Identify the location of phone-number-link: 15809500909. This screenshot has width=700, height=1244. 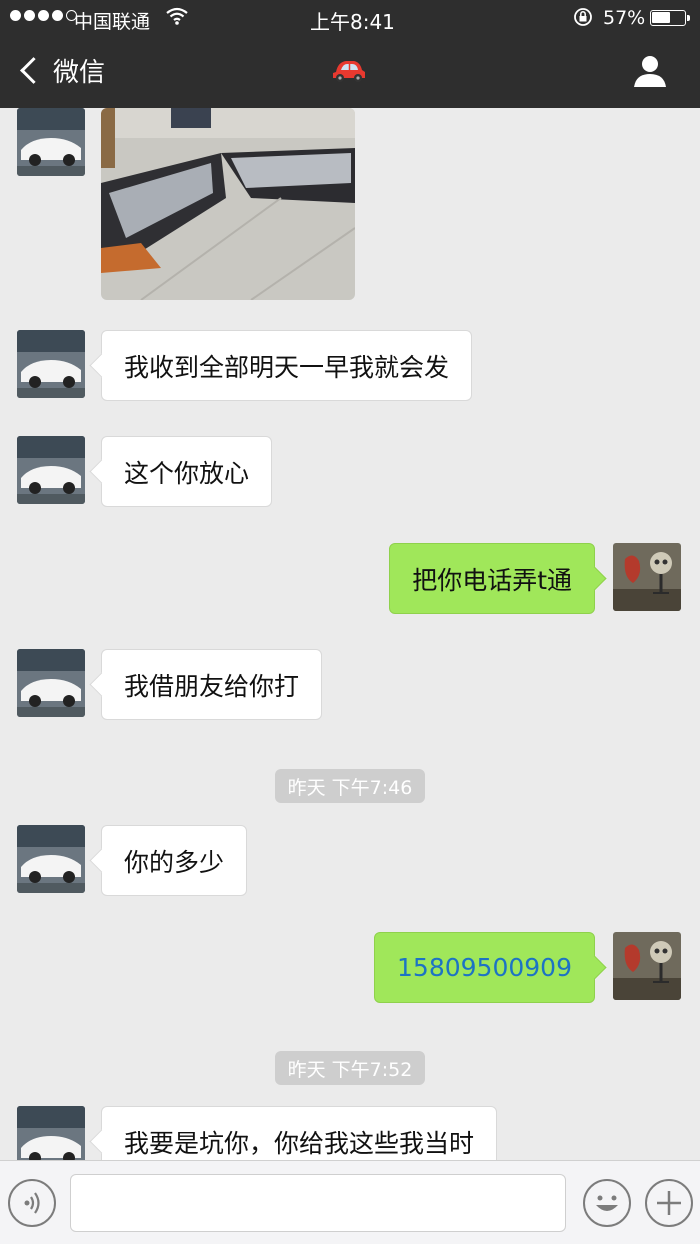
(484, 967).